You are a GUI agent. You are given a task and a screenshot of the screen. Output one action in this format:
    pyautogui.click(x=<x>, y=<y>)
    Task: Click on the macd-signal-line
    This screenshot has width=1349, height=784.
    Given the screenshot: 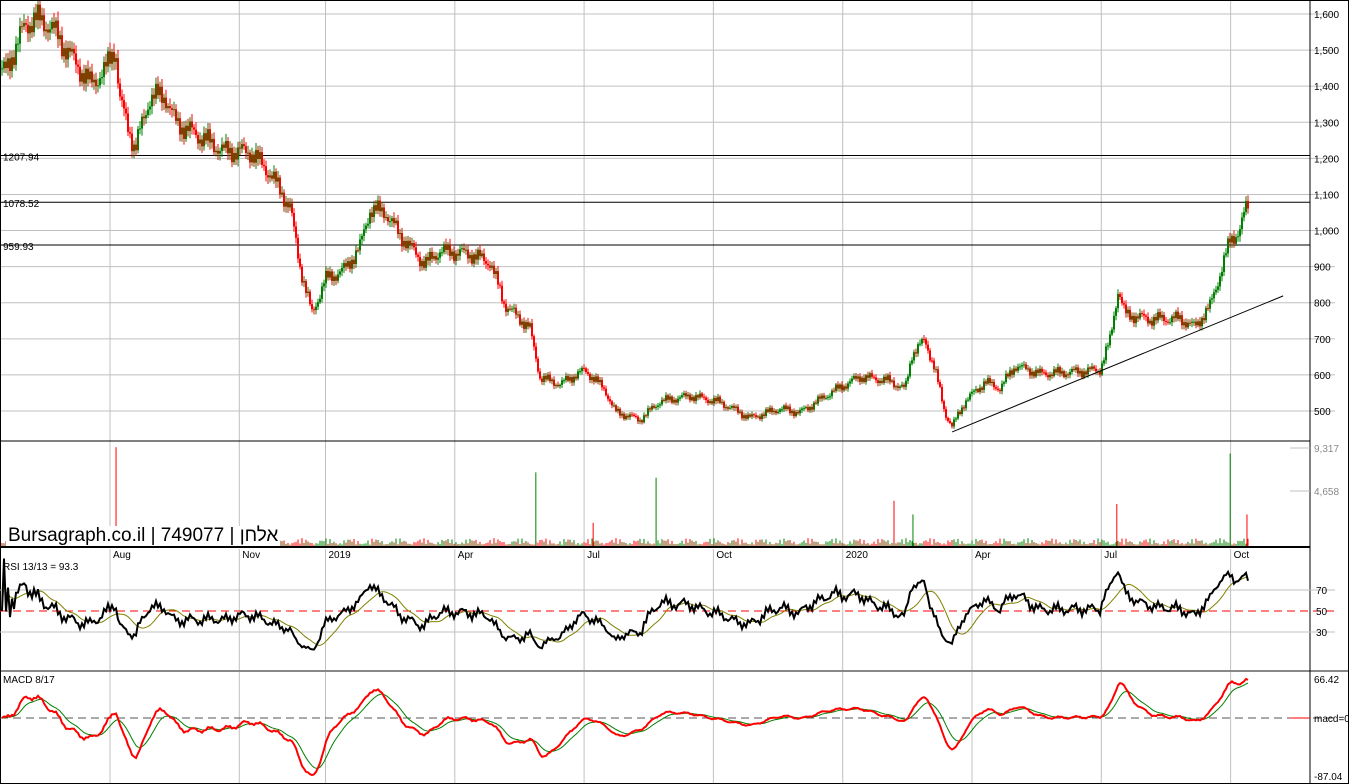 What is the action you would take?
    pyautogui.click(x=625, y=725)
    